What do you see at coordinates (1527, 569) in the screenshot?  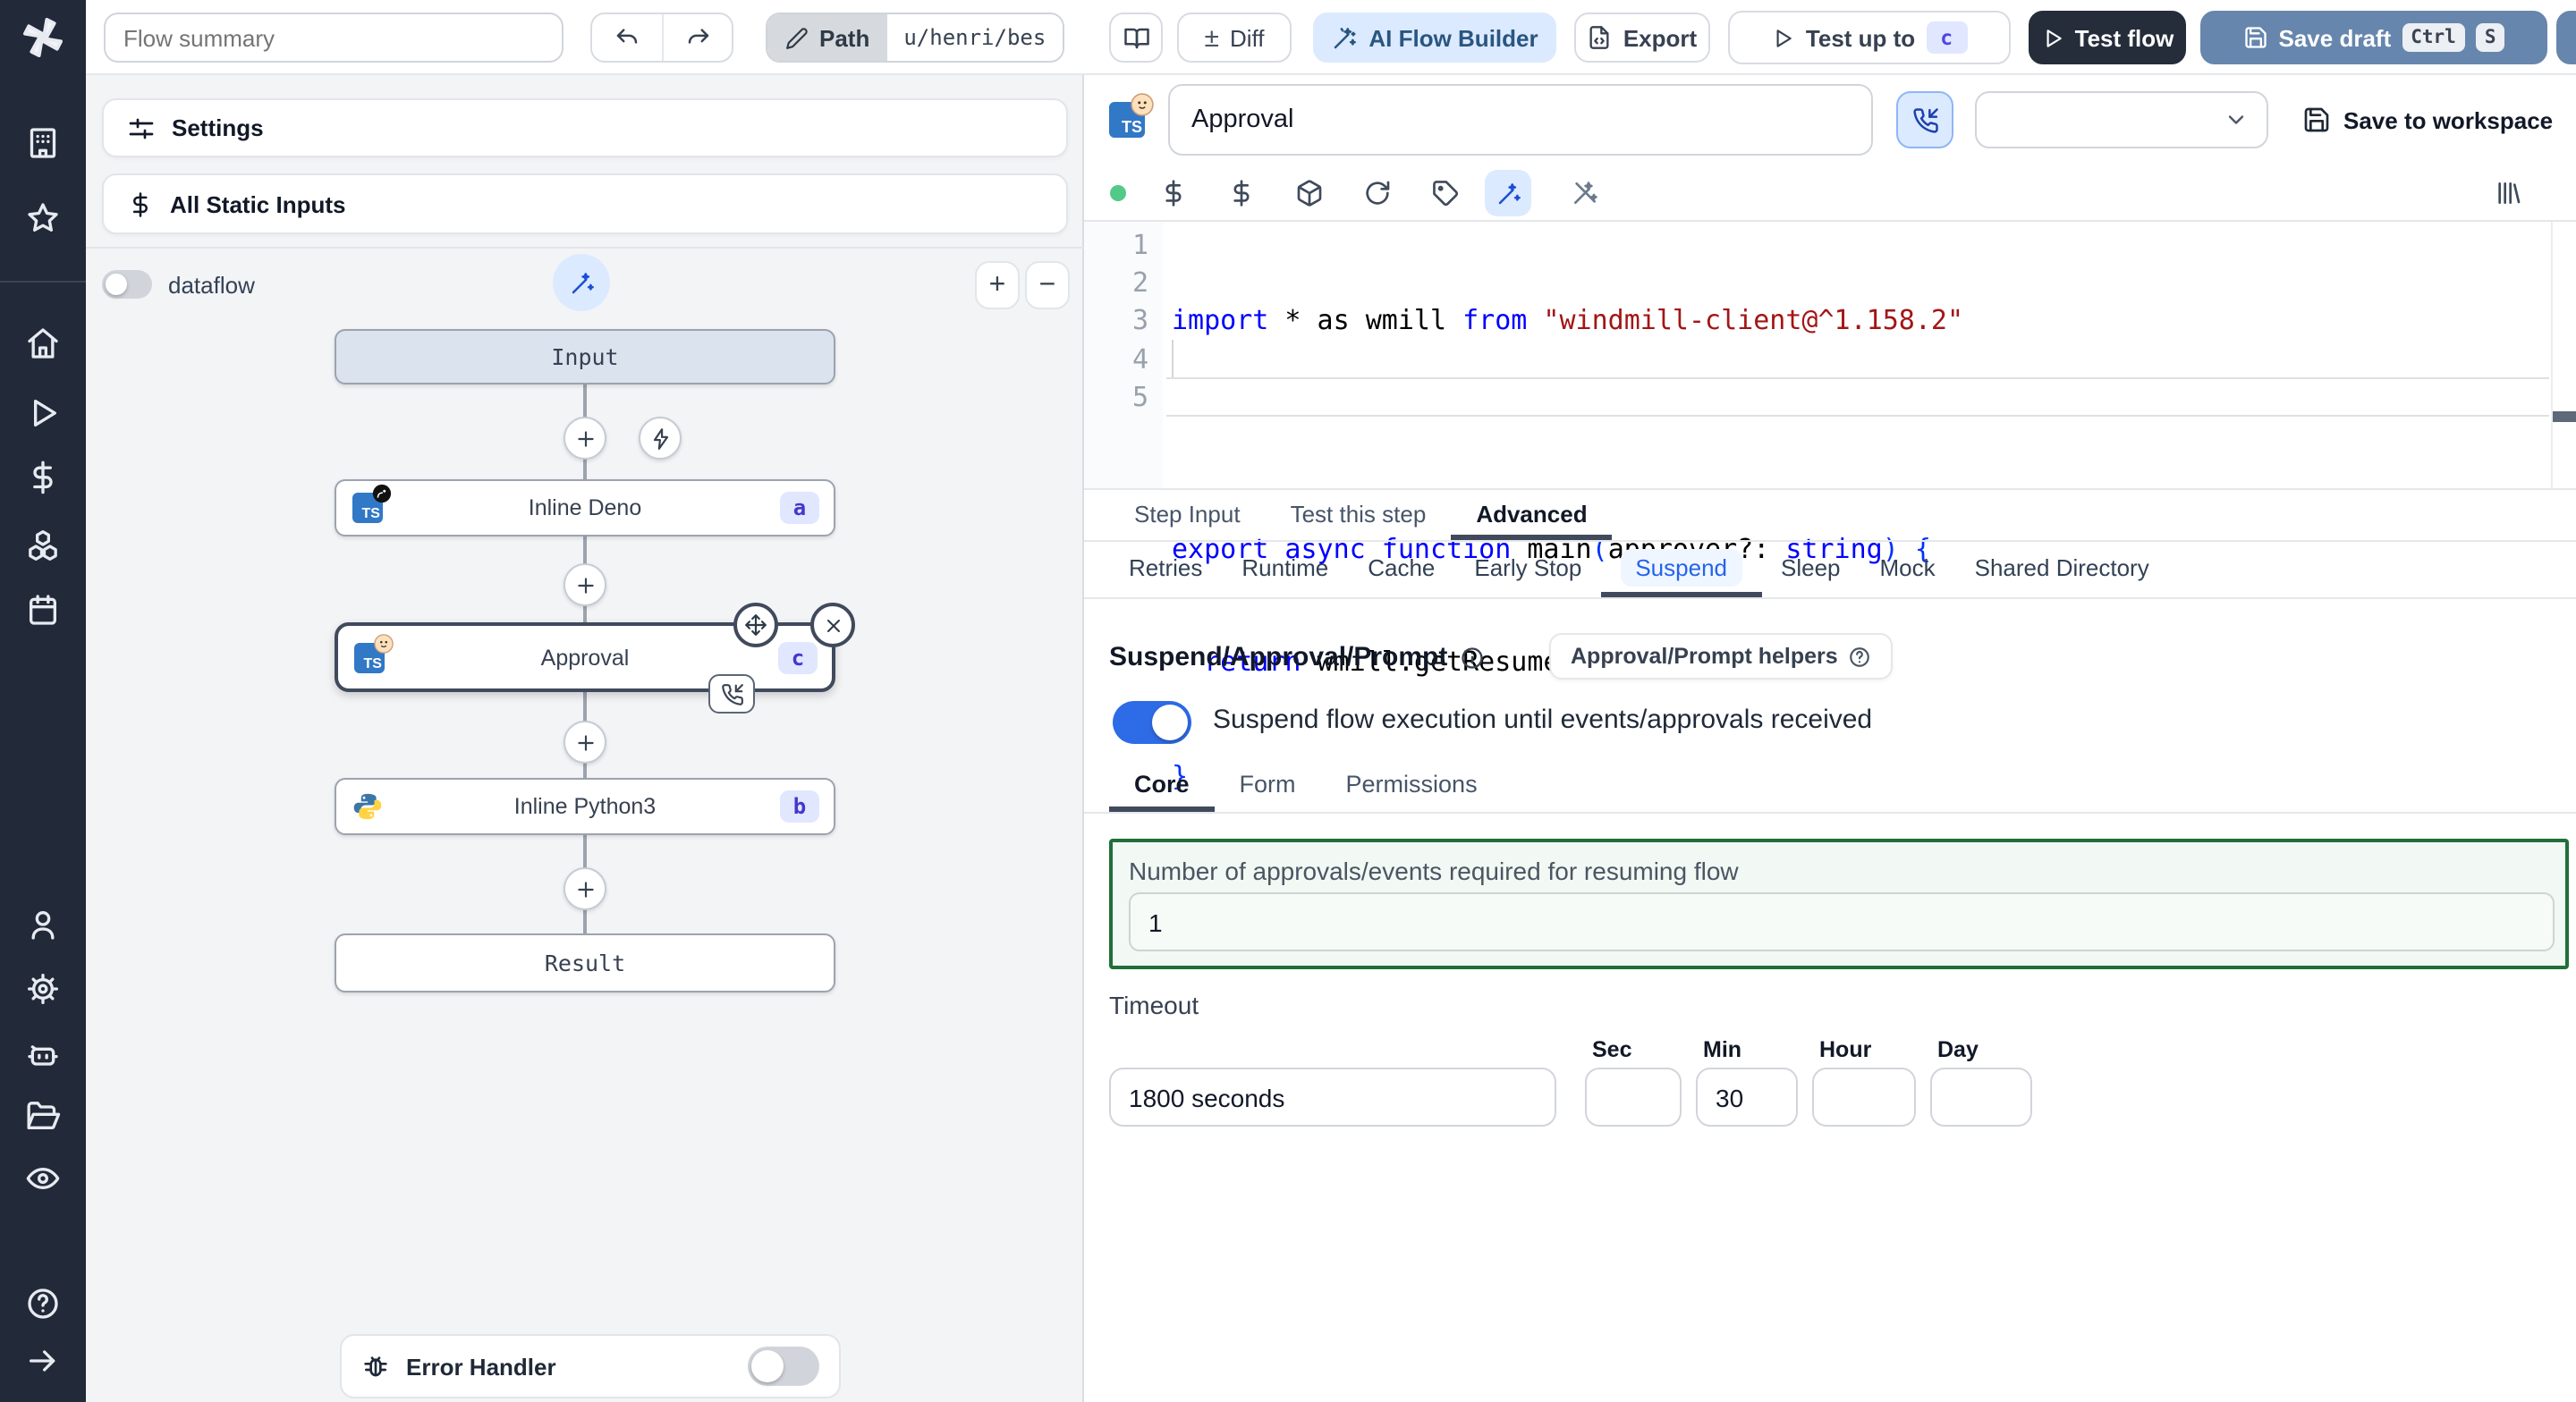 I see `subtab-early-stop: Early Stop` at bounding box center [1527, 569].